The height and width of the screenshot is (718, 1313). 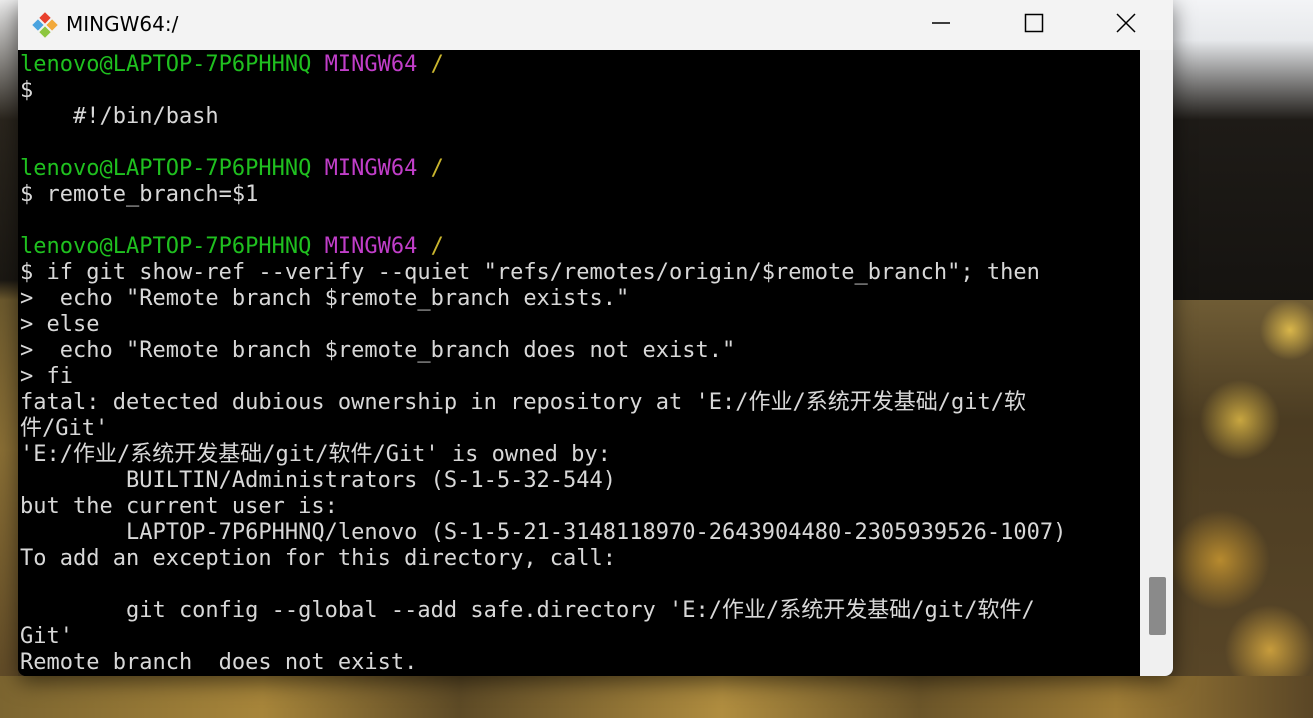 I want to click on result-line: Remote branch does not exist., so click(x=219, y=662).